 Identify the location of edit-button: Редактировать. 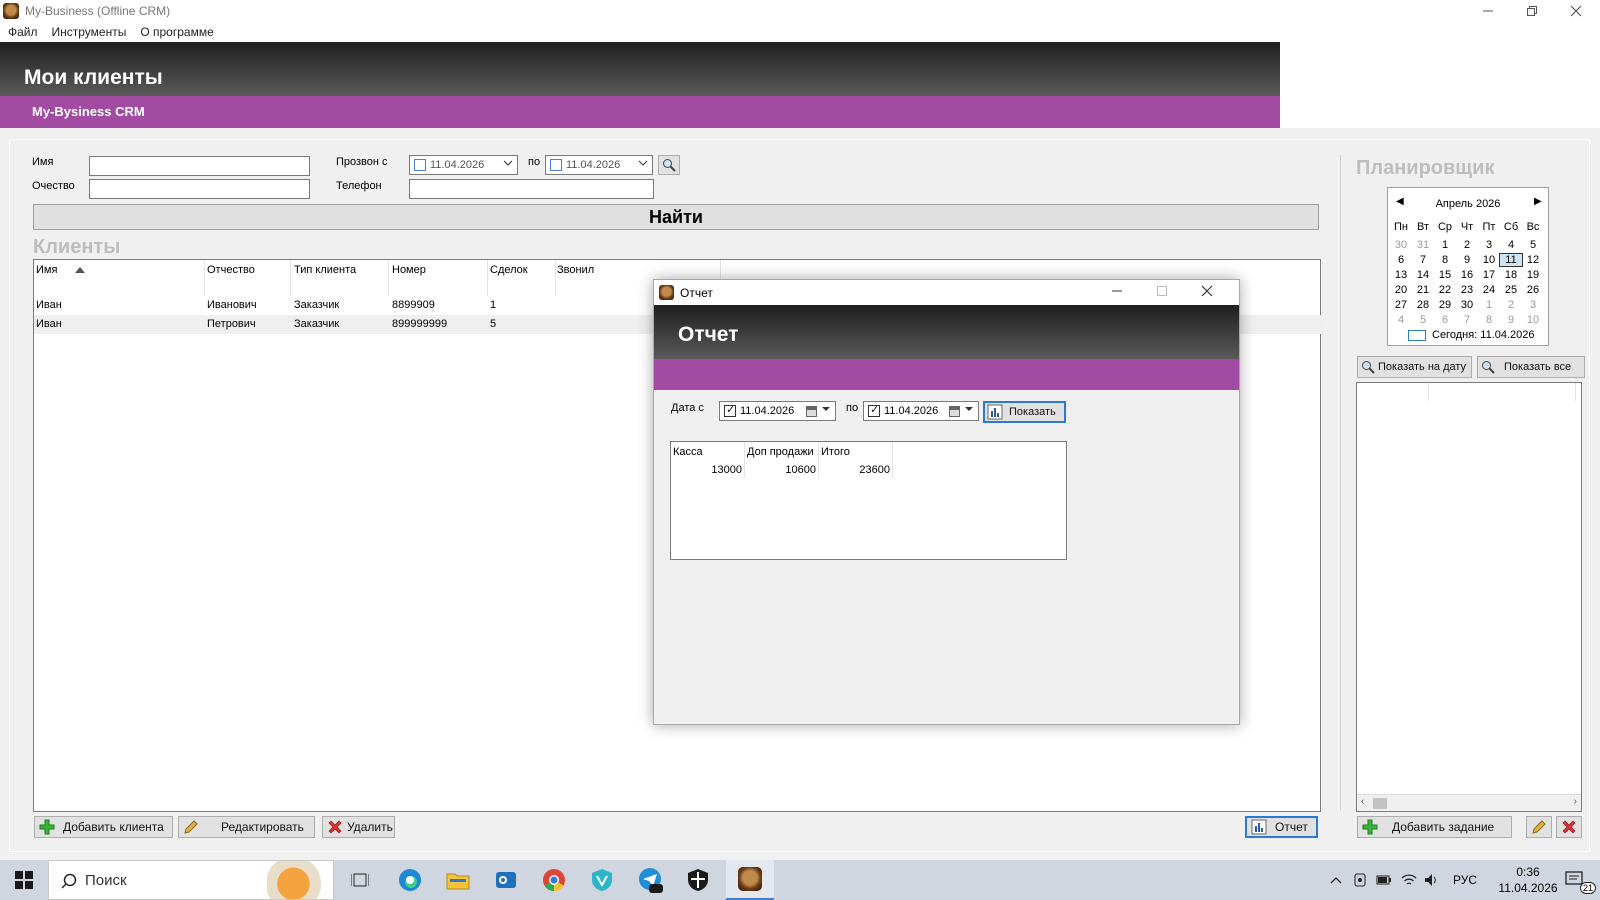
(246, 827).